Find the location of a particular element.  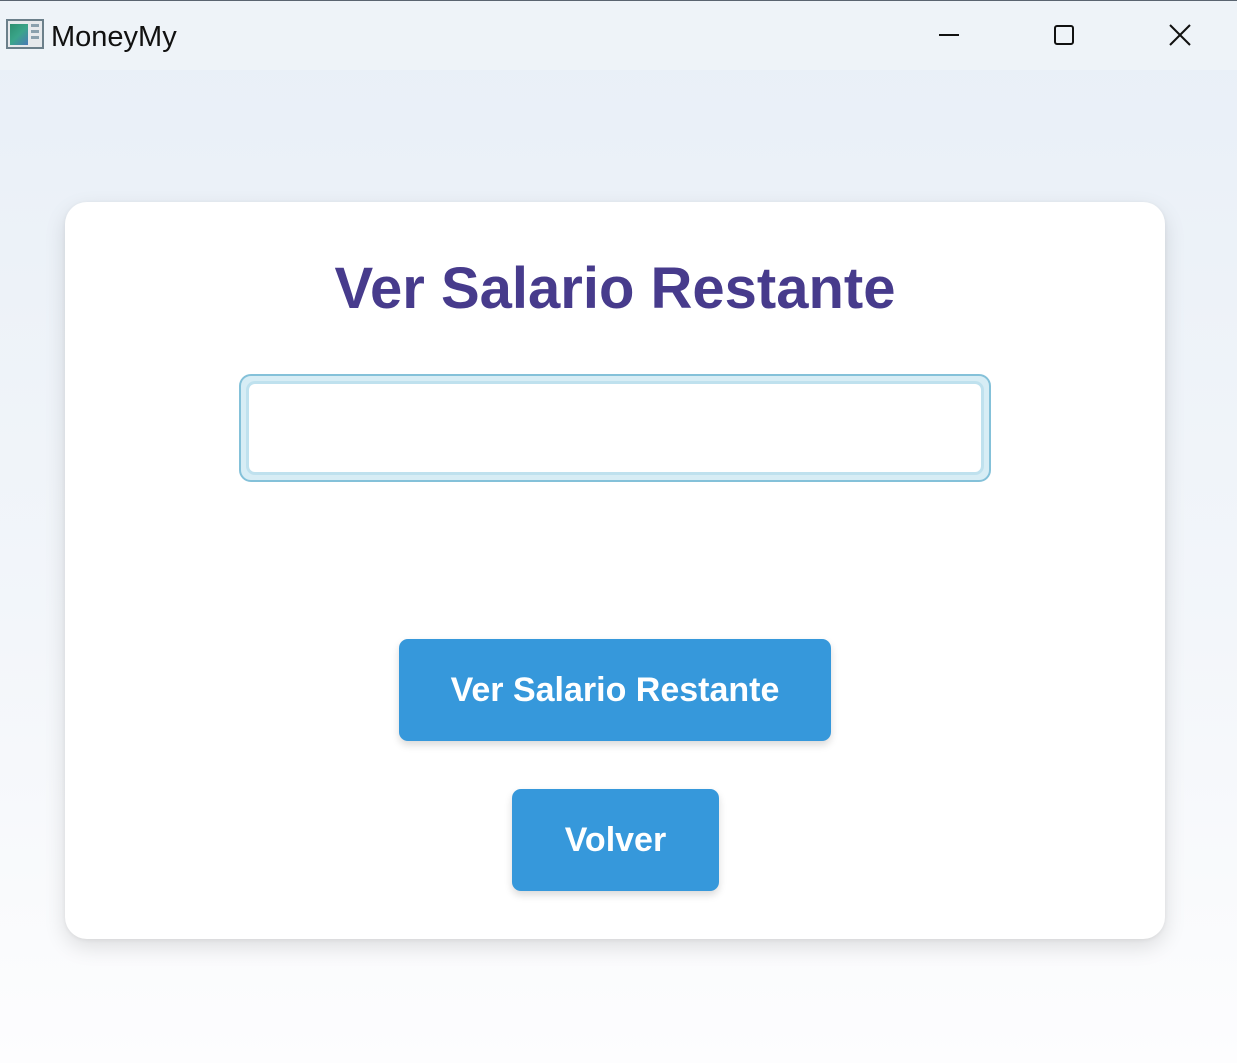

title-bar: MoneyMy is located at coordinates (618, 35).